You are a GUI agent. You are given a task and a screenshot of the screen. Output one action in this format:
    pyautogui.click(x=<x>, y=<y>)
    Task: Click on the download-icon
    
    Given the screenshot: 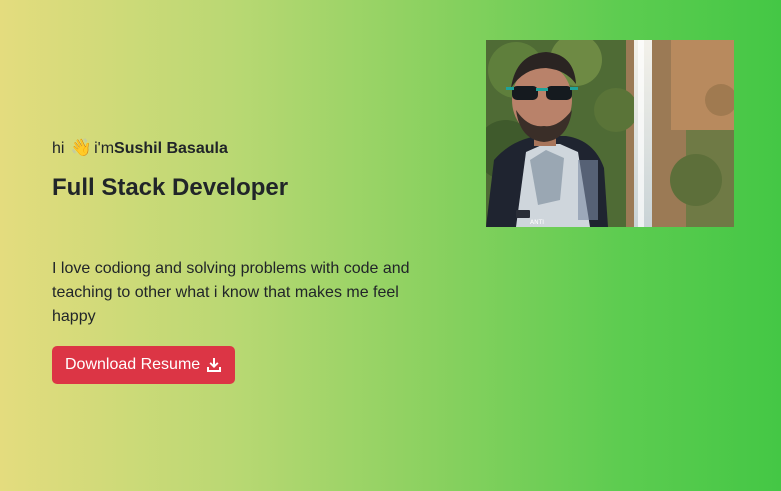 What is the action you would take?
    pyautogui.click(x=214, y=365)
    